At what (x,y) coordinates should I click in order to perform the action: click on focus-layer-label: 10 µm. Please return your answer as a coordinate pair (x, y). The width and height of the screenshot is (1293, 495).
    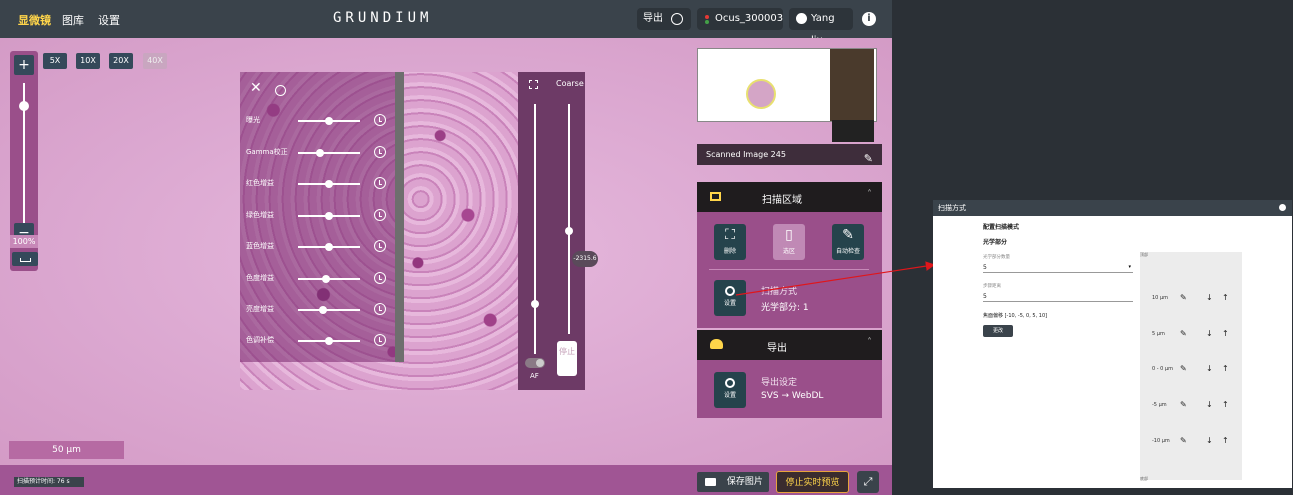
    Looking at the image, I should click on (1160, 298).